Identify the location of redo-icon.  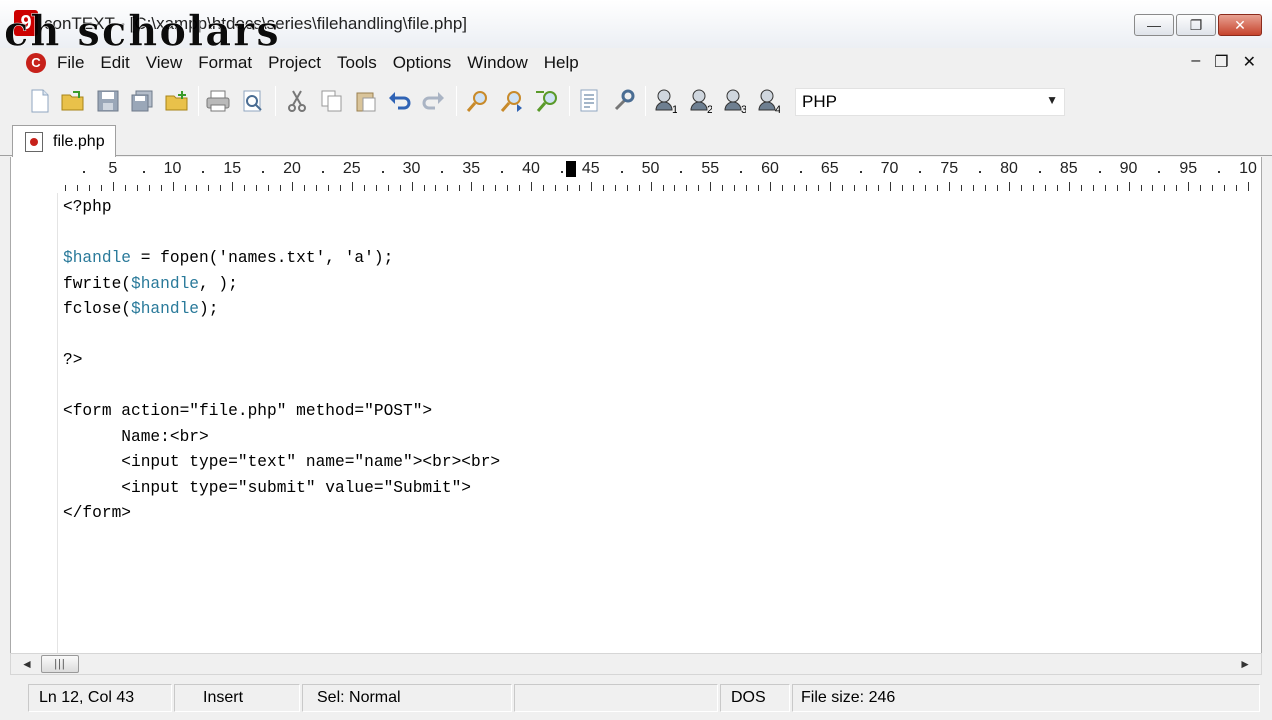
(433, 101).